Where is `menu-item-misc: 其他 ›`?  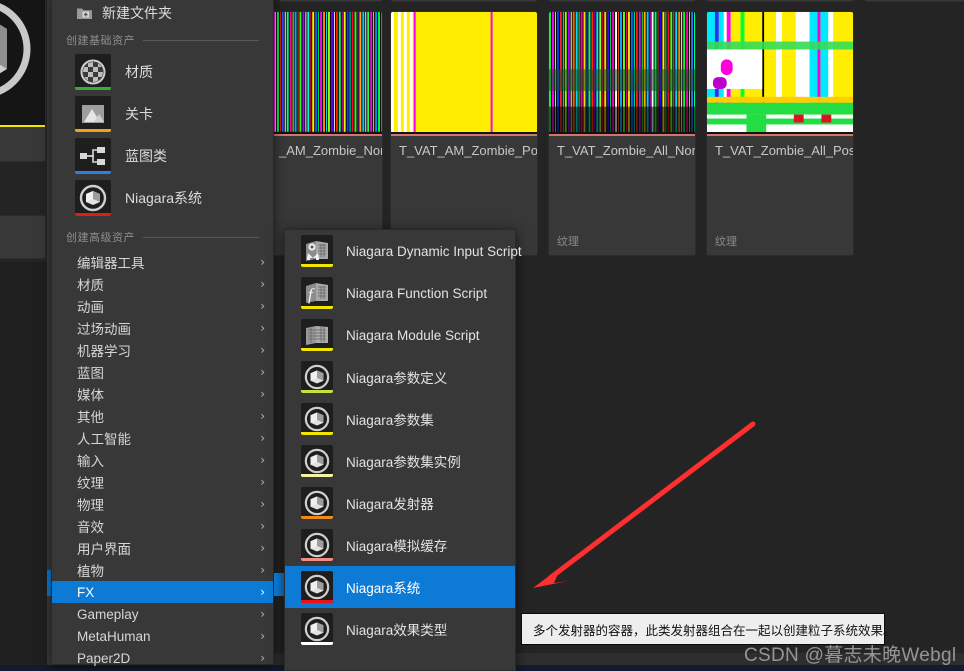 menu-item-misc: 其他 › is located at coordinates (162, 416).